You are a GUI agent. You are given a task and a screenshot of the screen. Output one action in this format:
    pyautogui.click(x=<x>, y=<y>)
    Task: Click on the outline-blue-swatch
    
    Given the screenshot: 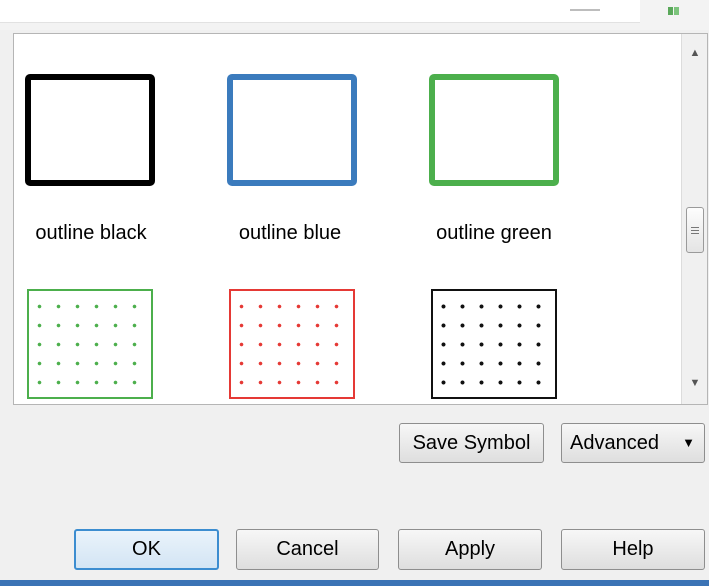 What is the action you would take?
    pyautogui.click(x=292, y=130)
    